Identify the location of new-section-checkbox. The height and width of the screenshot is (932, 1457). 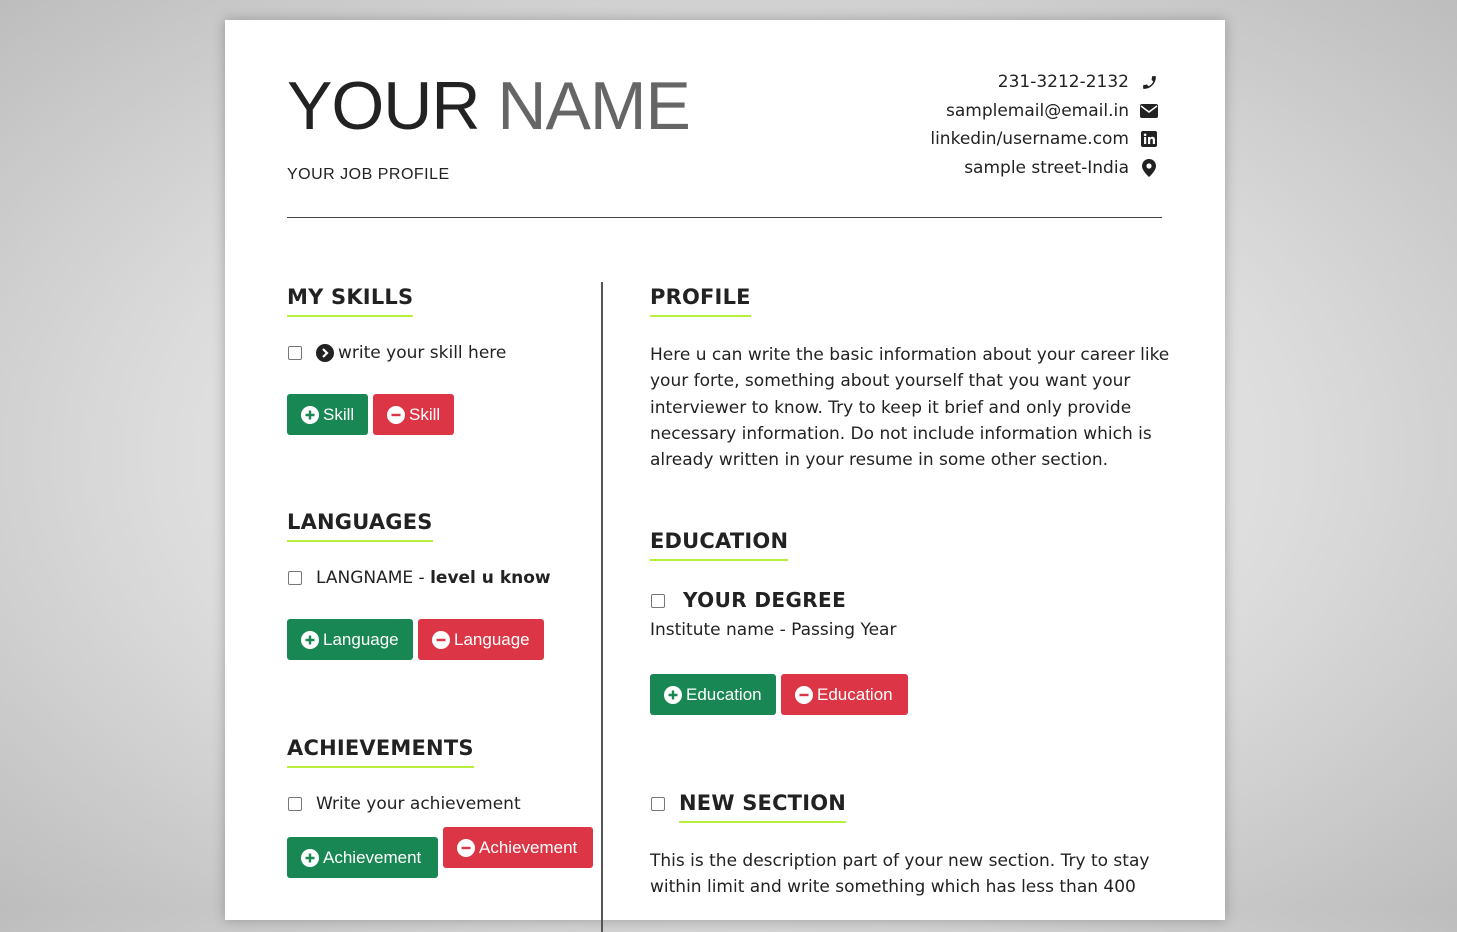
(658, 804).